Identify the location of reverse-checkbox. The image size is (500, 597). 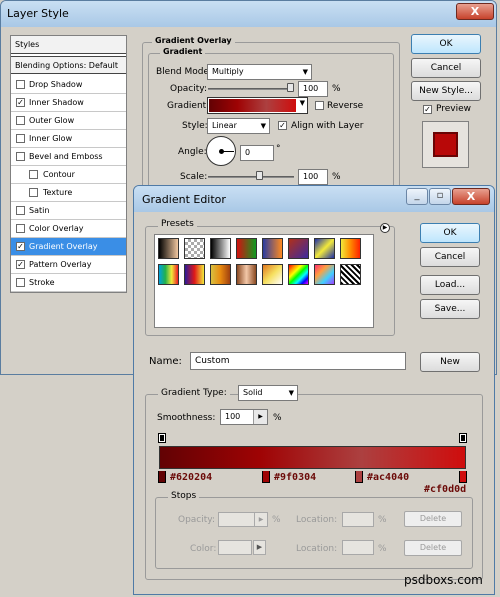
(319, 105).